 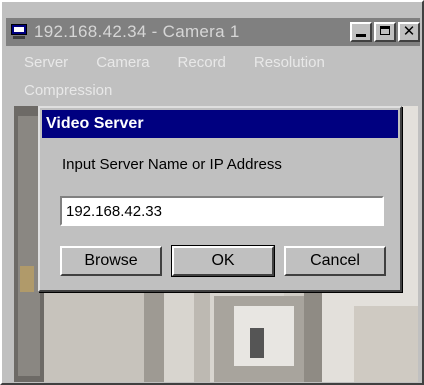 I want to click on dialog-buttons: Browse OK Cancel, so click(x=223, y=261).